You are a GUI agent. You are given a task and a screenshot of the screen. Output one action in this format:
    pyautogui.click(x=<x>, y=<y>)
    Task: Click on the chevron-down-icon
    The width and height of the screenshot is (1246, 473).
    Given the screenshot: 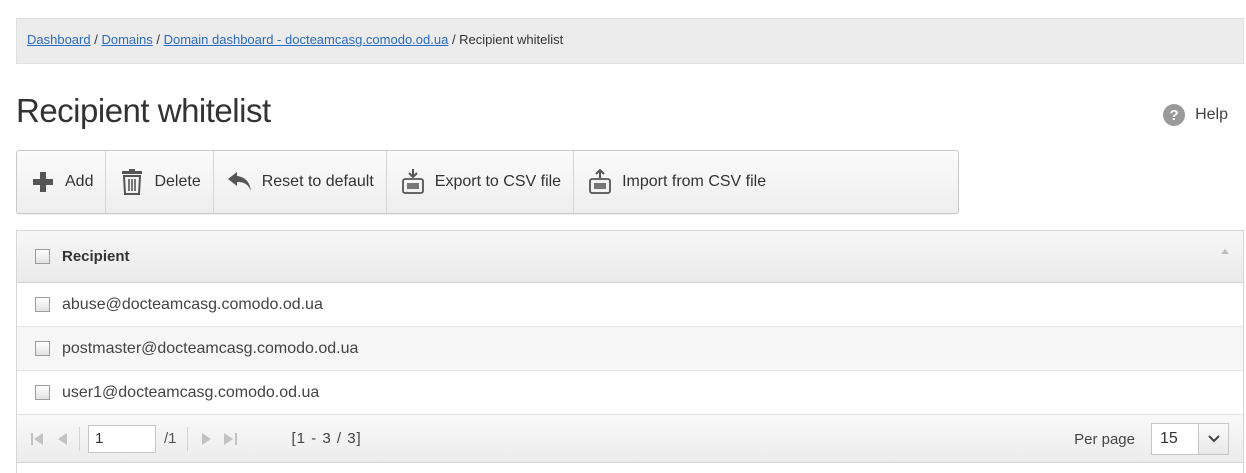 What is the action you would take?
    pyautogui.click(x=1213, y=439)
    